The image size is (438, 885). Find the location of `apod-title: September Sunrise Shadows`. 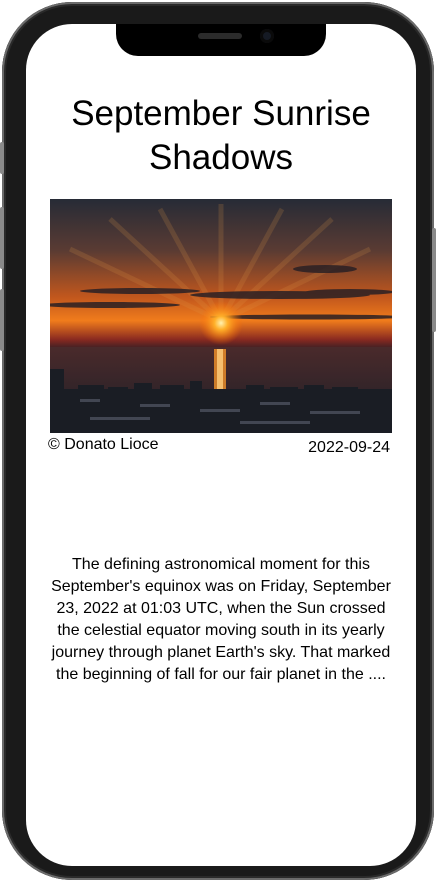

apod-title: September Sunrise Shadows is located at coordinates (221, 135).